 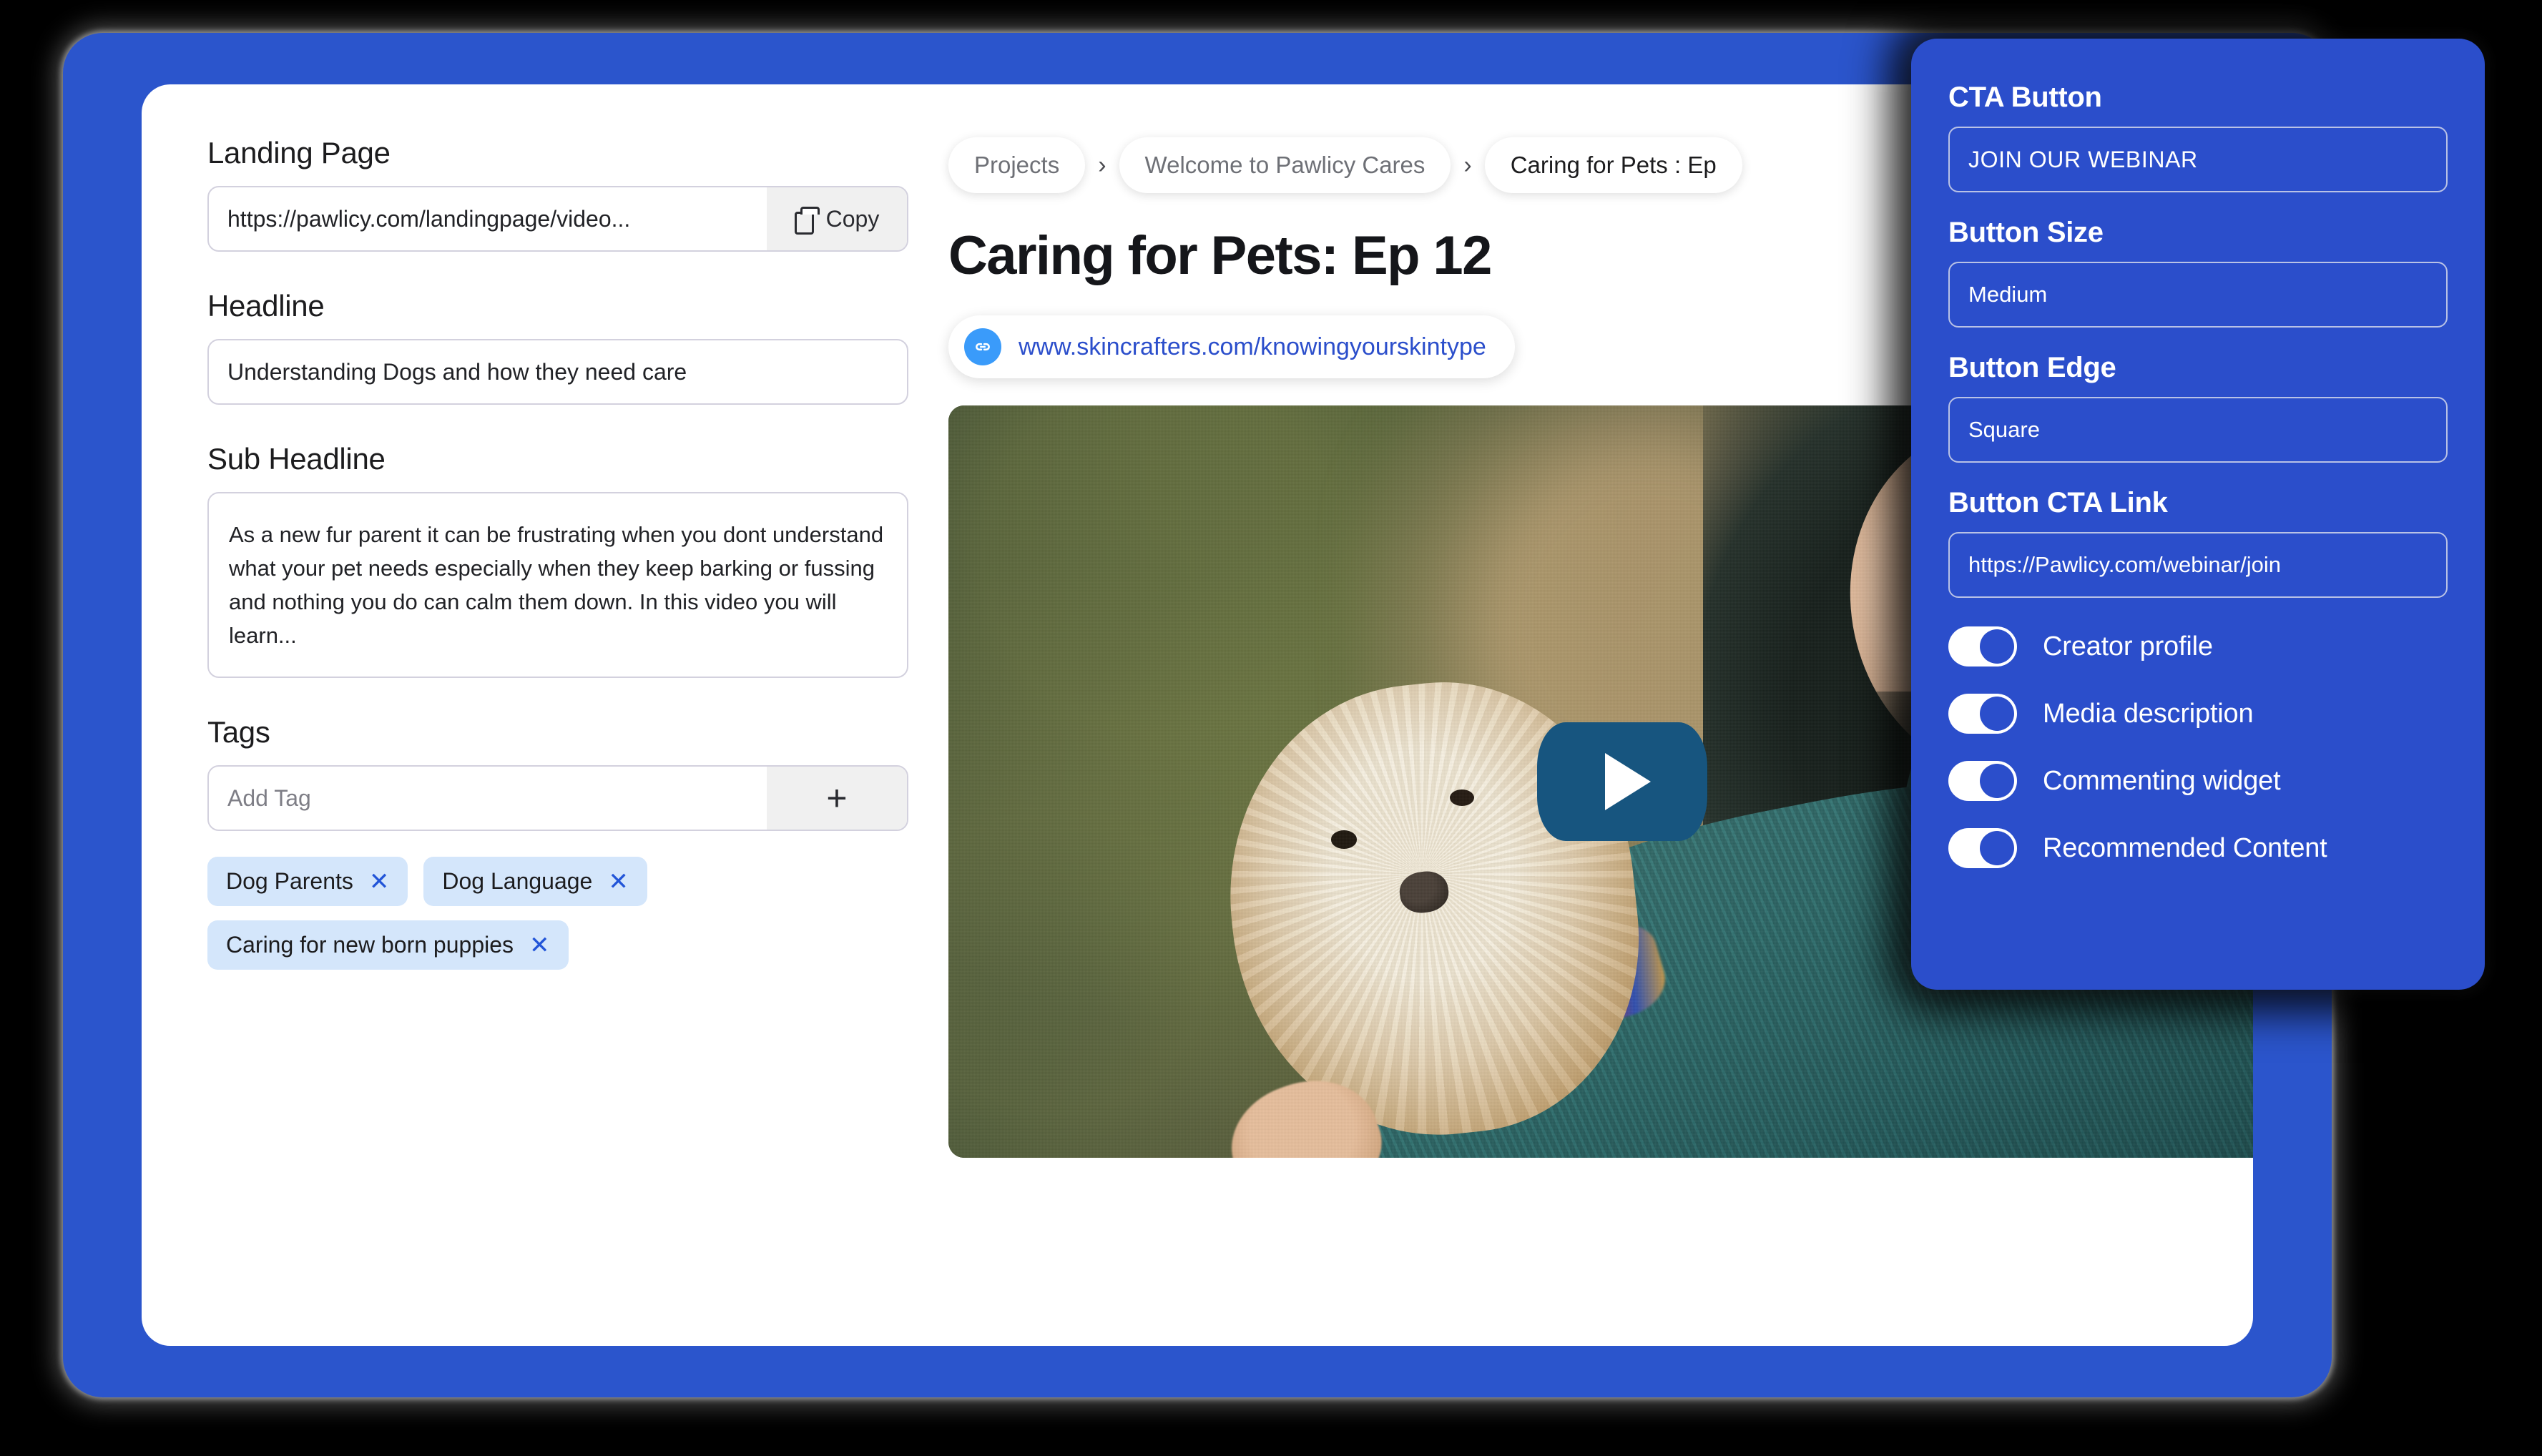 I want to click on play-icon, so click(x=1622, y=781).